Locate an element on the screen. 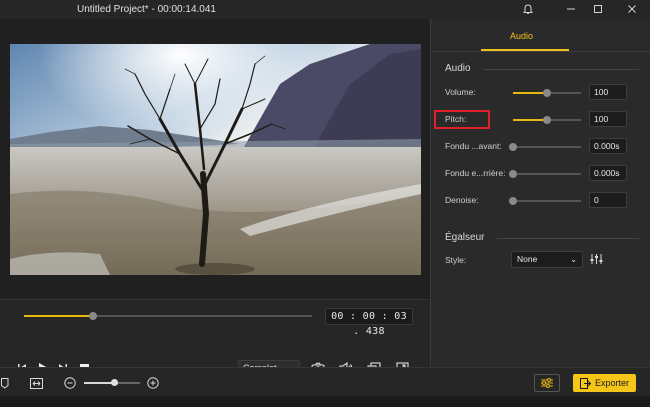 The width and height of the screenshot is (650, 407). window-title: Untitled Project* - 00:00:14.041 is located at coordinates (146, 9).